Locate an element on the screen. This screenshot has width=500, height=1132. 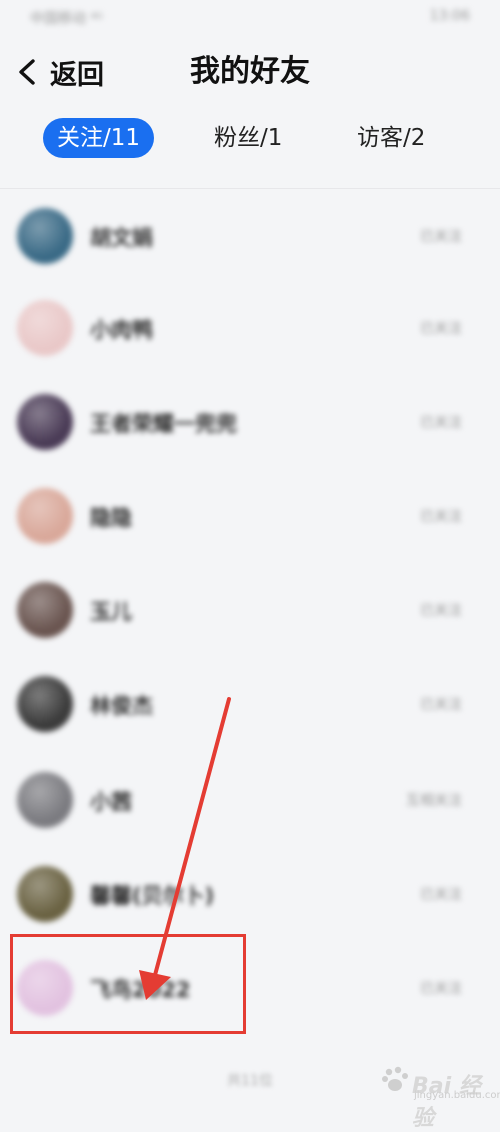
friend-name: 胡文娟 is located at coordinates (121, 238).